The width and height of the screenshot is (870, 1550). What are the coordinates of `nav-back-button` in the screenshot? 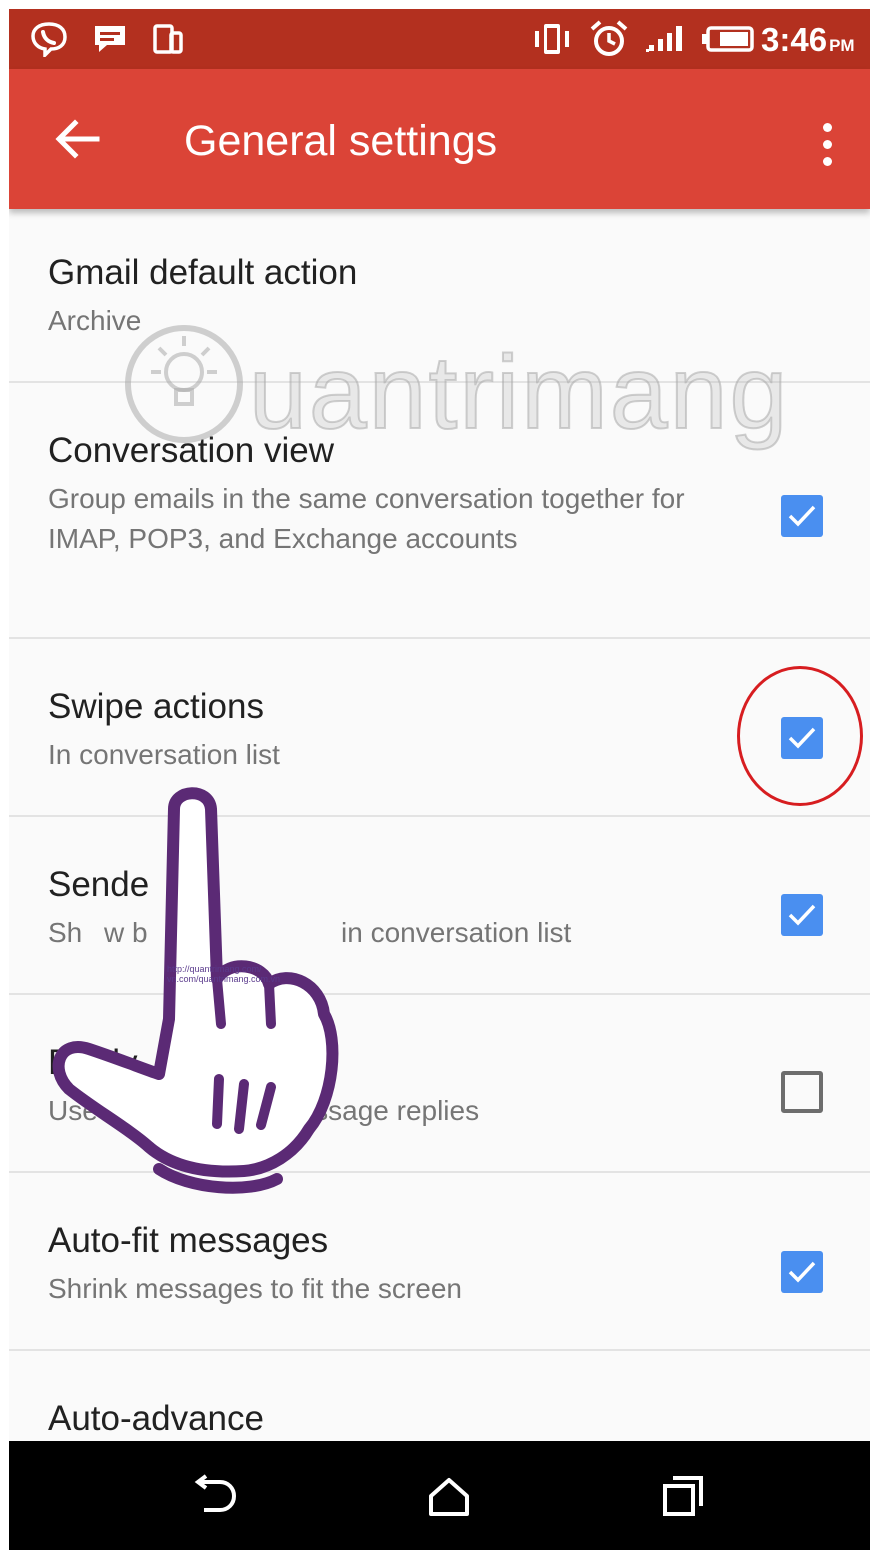 It's located at (214, 1496).